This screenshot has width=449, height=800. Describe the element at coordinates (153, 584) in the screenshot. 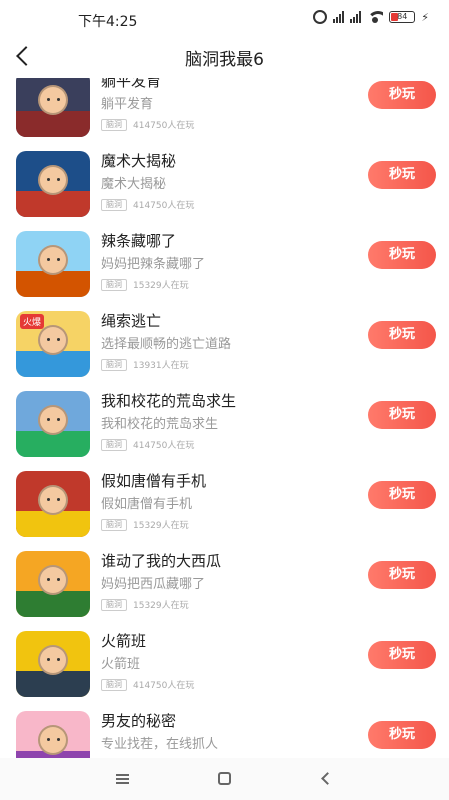

I see `game-description: 妈妈把西瓜藏哪了` at that location.